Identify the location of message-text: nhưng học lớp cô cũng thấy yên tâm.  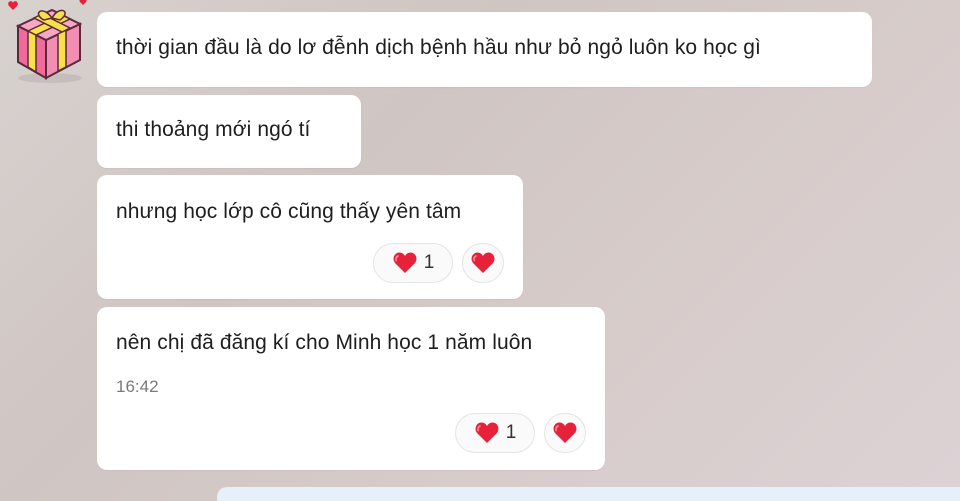
(289, 211).